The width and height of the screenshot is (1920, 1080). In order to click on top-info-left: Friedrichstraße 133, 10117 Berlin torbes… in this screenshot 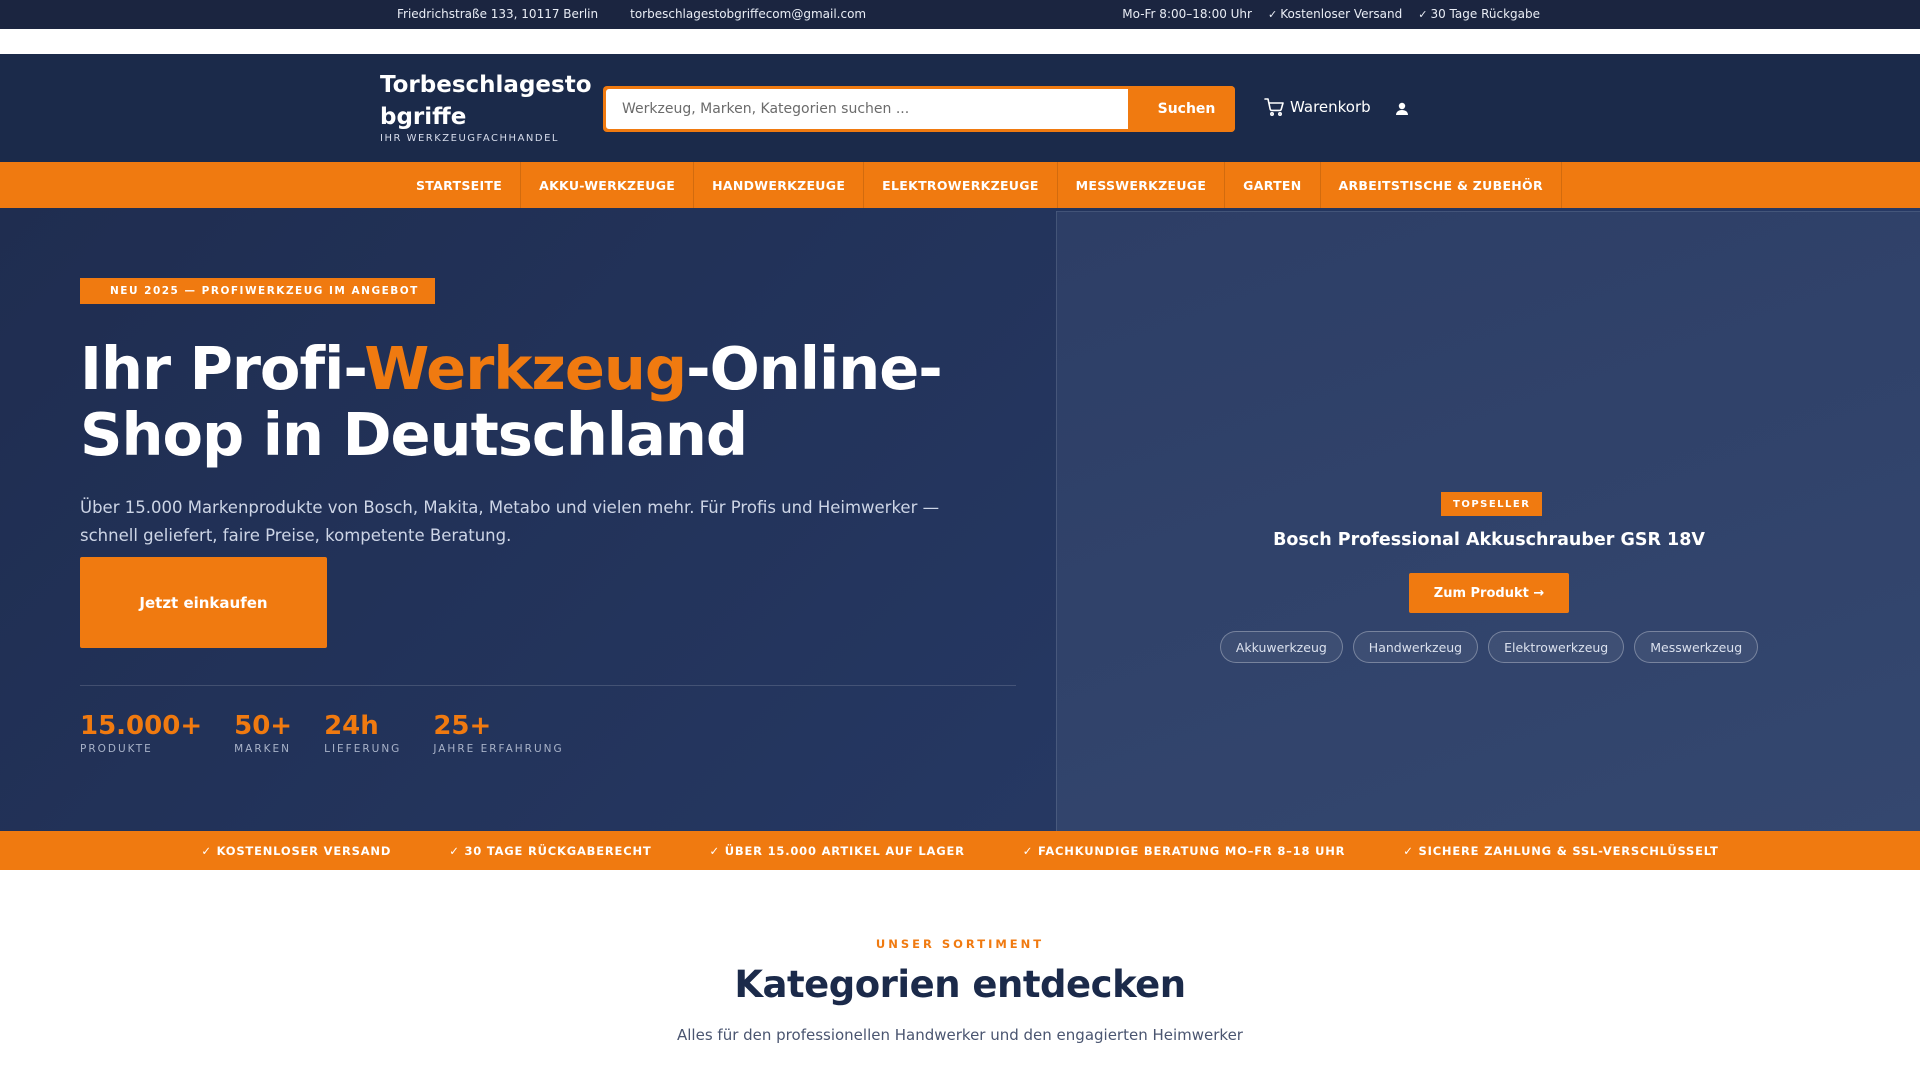, I will do `click(631, 14)`.